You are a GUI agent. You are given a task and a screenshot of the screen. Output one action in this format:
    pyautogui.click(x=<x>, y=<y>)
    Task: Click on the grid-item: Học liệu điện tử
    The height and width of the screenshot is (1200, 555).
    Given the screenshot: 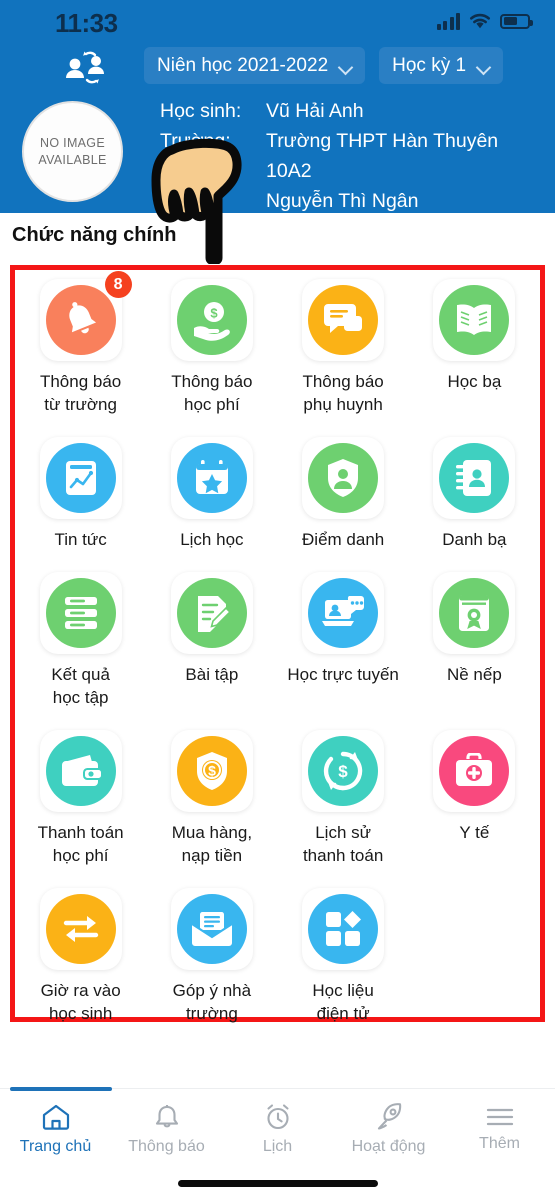 What is the action you would take?
    pyautogui.click(x=343, y=952)
    